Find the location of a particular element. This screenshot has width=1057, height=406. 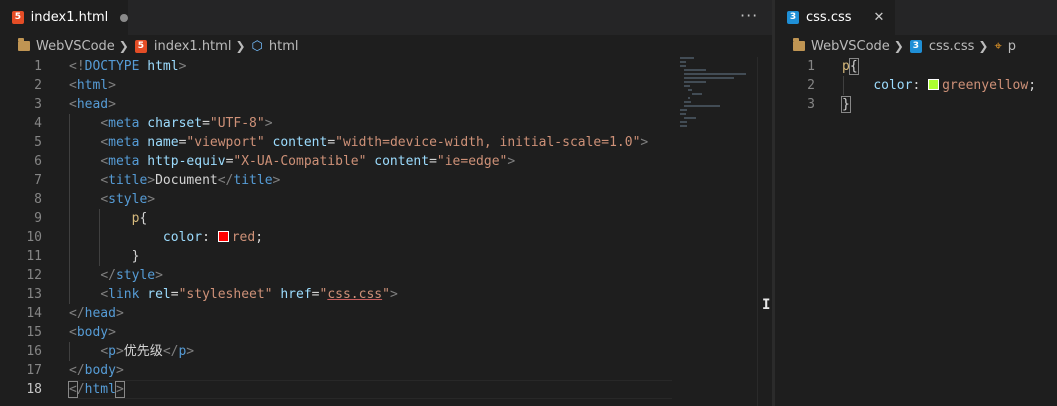

code-line: 15 <body> is located at coordinates (386, 332).